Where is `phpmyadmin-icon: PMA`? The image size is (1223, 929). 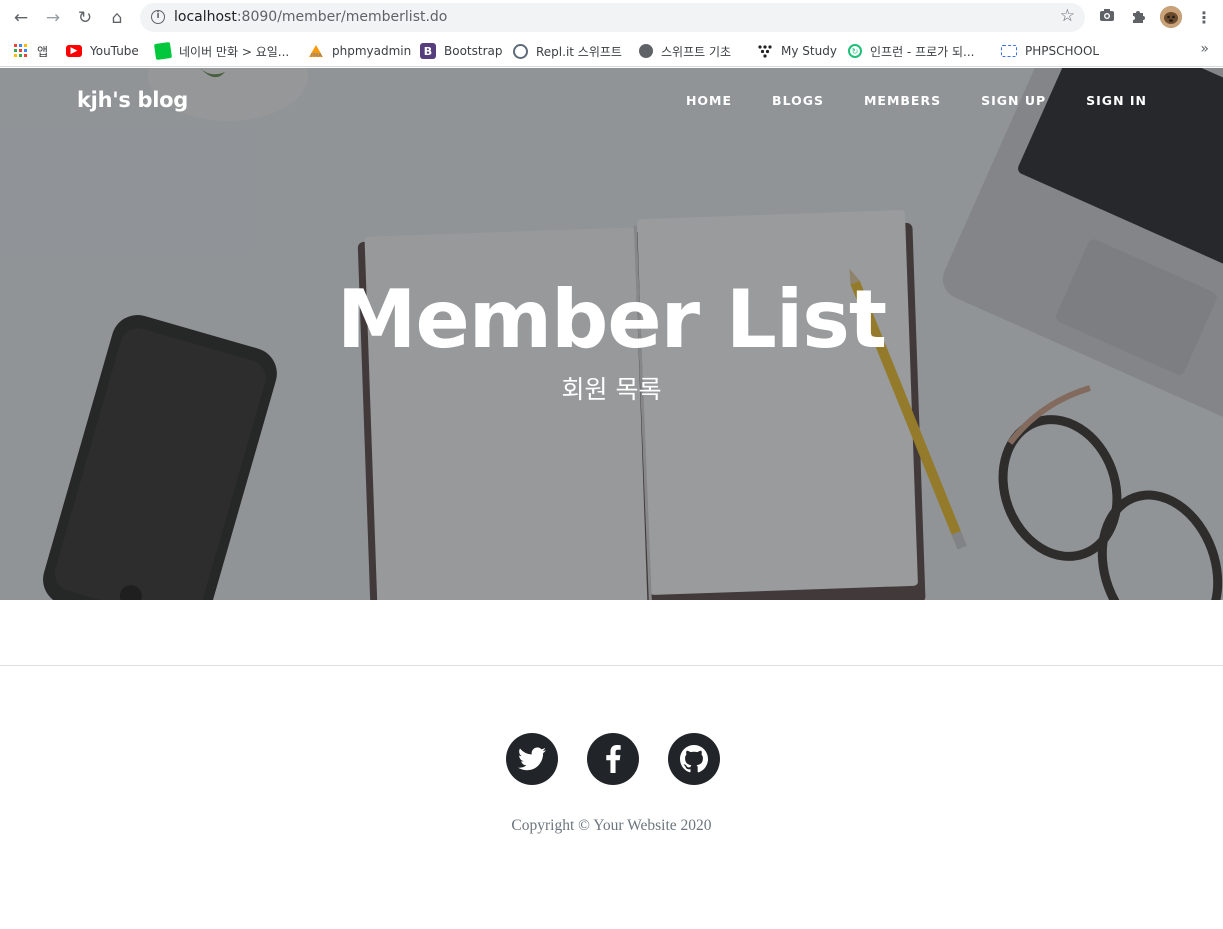 phpmyadmin-icon: PMA is located at coordinates (316, 51).